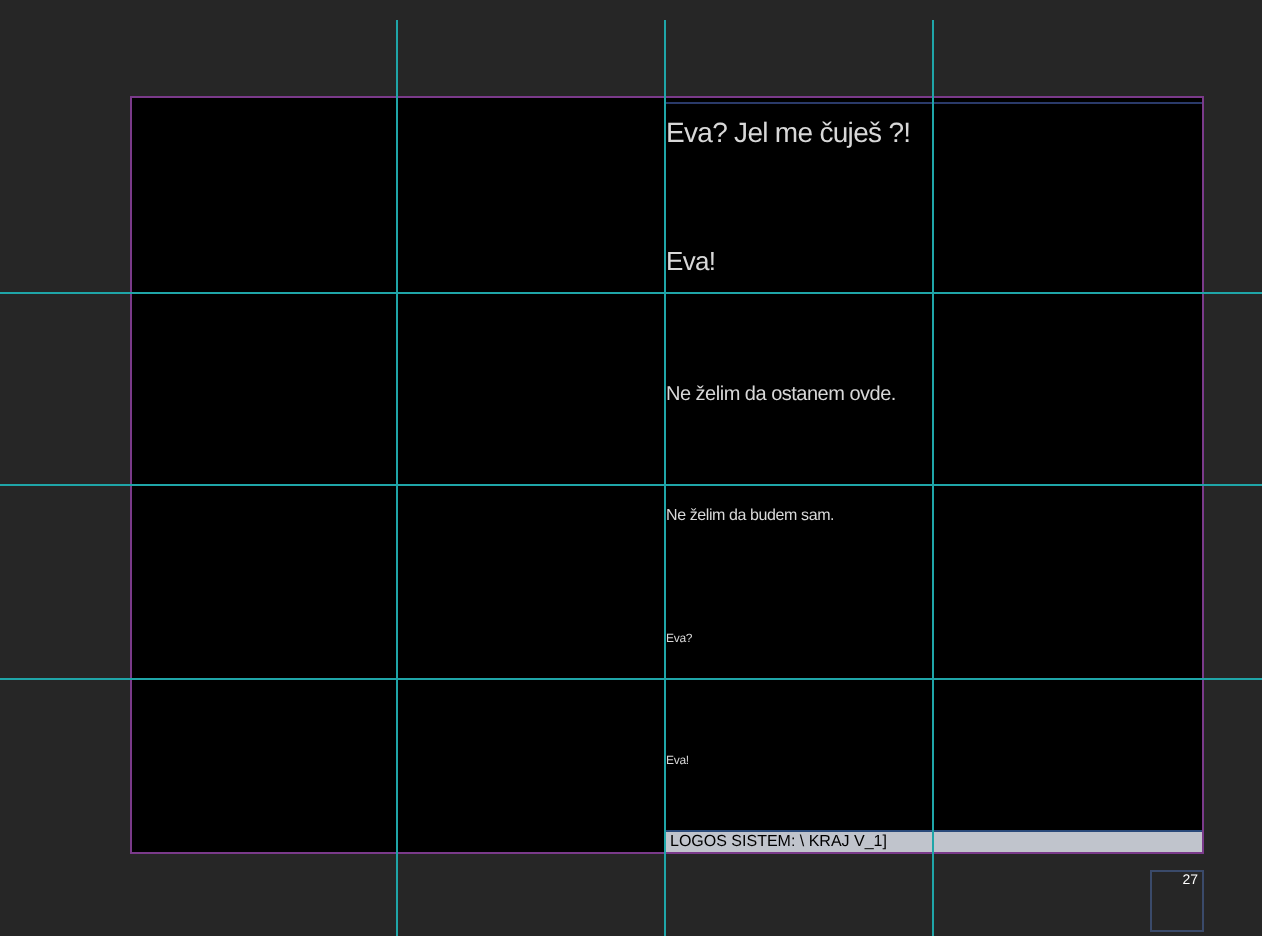 The height and width of the screenshot is (936, 1262). I want to click on text-line: Ne želim da budem sam., so click(750, 514).